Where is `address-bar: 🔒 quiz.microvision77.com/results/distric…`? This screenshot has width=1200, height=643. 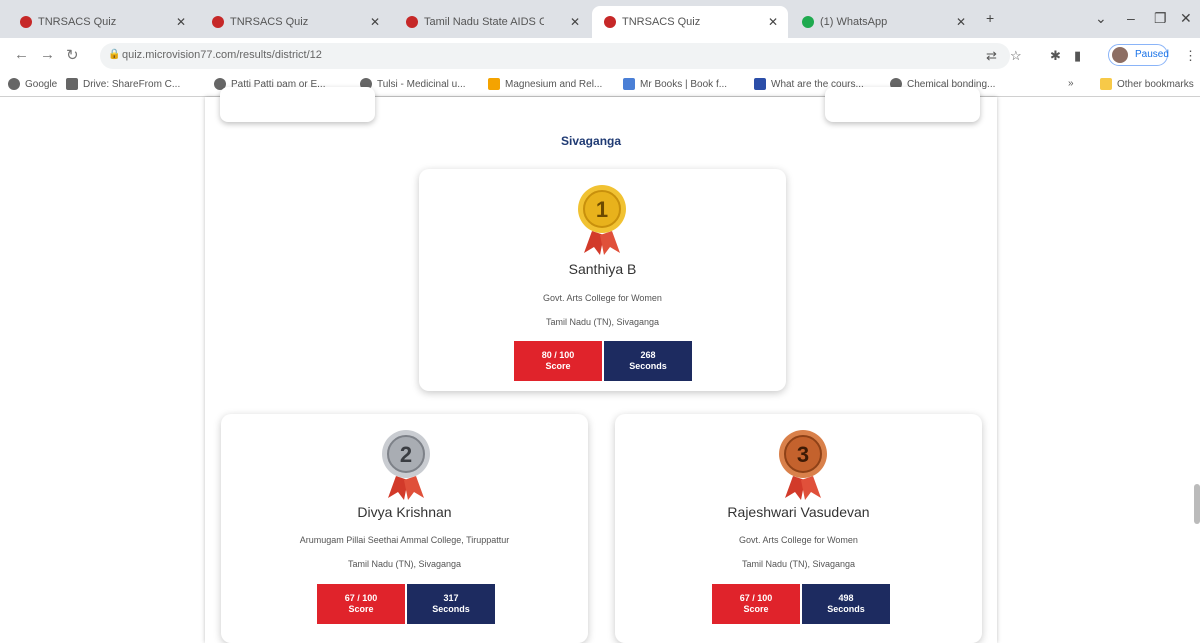 address-bar: 🔒 quiz.microvision77.com/results/distric… is located at coordinates (555, 56).